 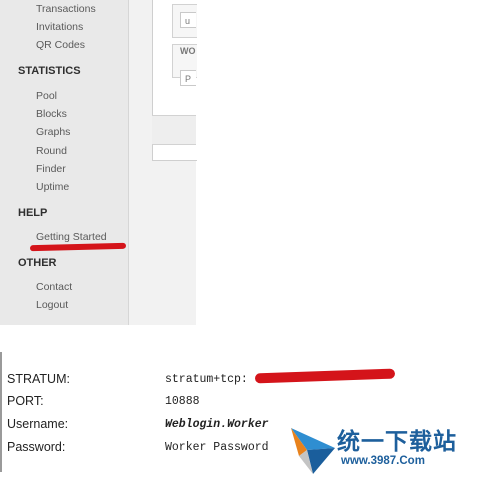 I want to click on panel-footer, so click(x=174, y=130).